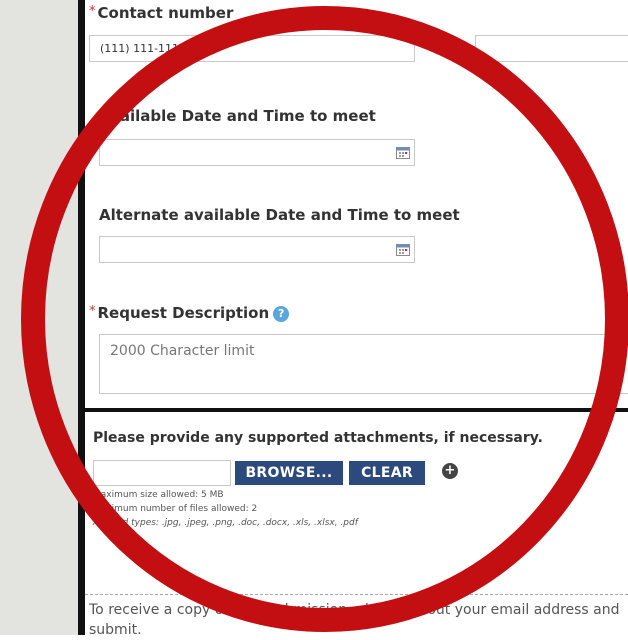  I want to click on max-size-note: Maximum size allowed: 5 MB, so click(158, 495).